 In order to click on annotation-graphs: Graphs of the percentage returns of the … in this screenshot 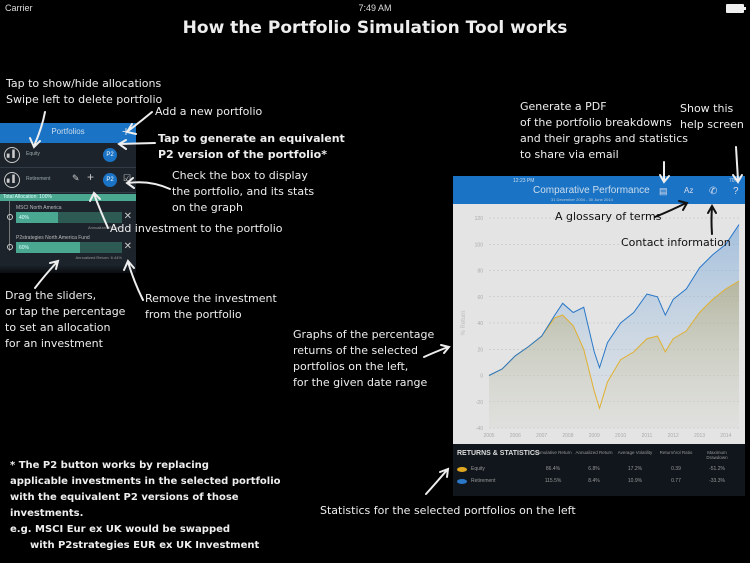, I will do `click(363, 359)`.